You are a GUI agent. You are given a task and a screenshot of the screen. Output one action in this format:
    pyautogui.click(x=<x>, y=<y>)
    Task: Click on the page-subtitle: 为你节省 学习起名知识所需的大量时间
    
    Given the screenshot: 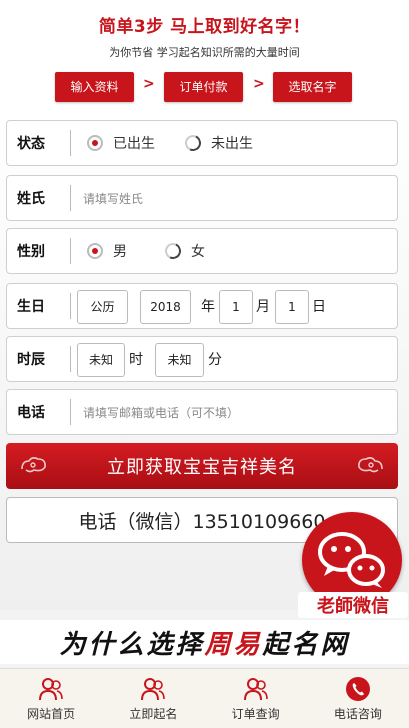 What is the action you would take?
    pyautogui.click(x=204, y=52)
    